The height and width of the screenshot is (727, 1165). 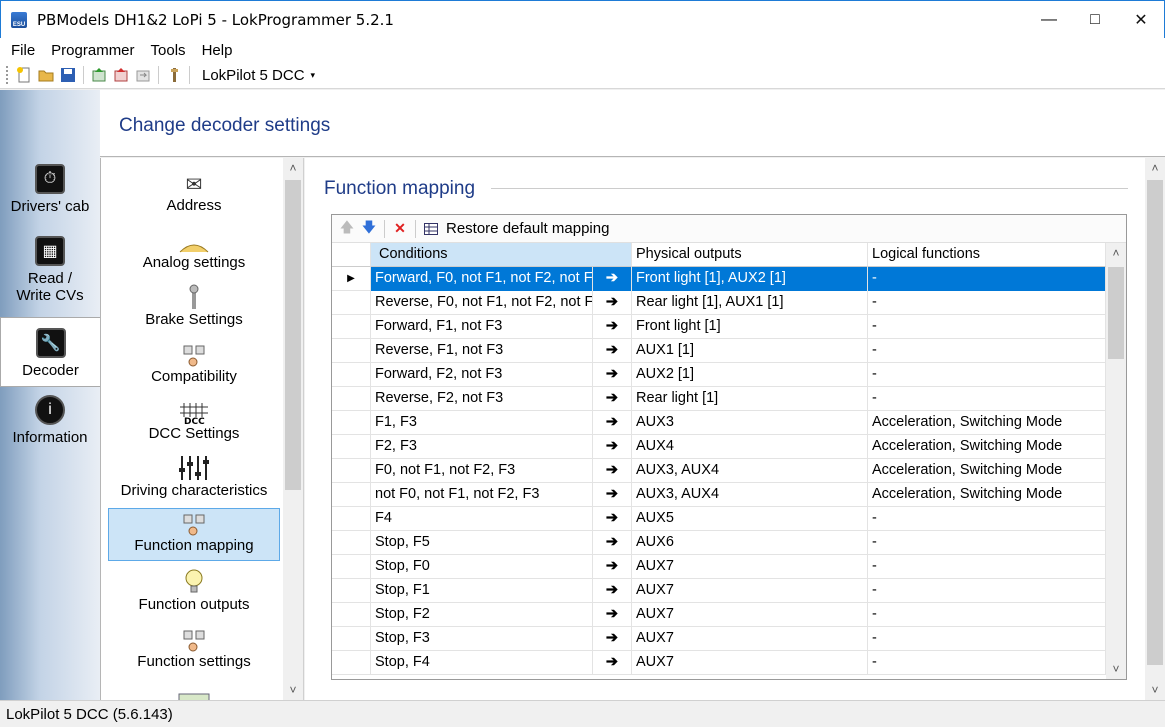 What do you see at coordinates (194, 651) in the screenshot?
I see `category-function-settings: Function settings` at bounding box center [194, 651].